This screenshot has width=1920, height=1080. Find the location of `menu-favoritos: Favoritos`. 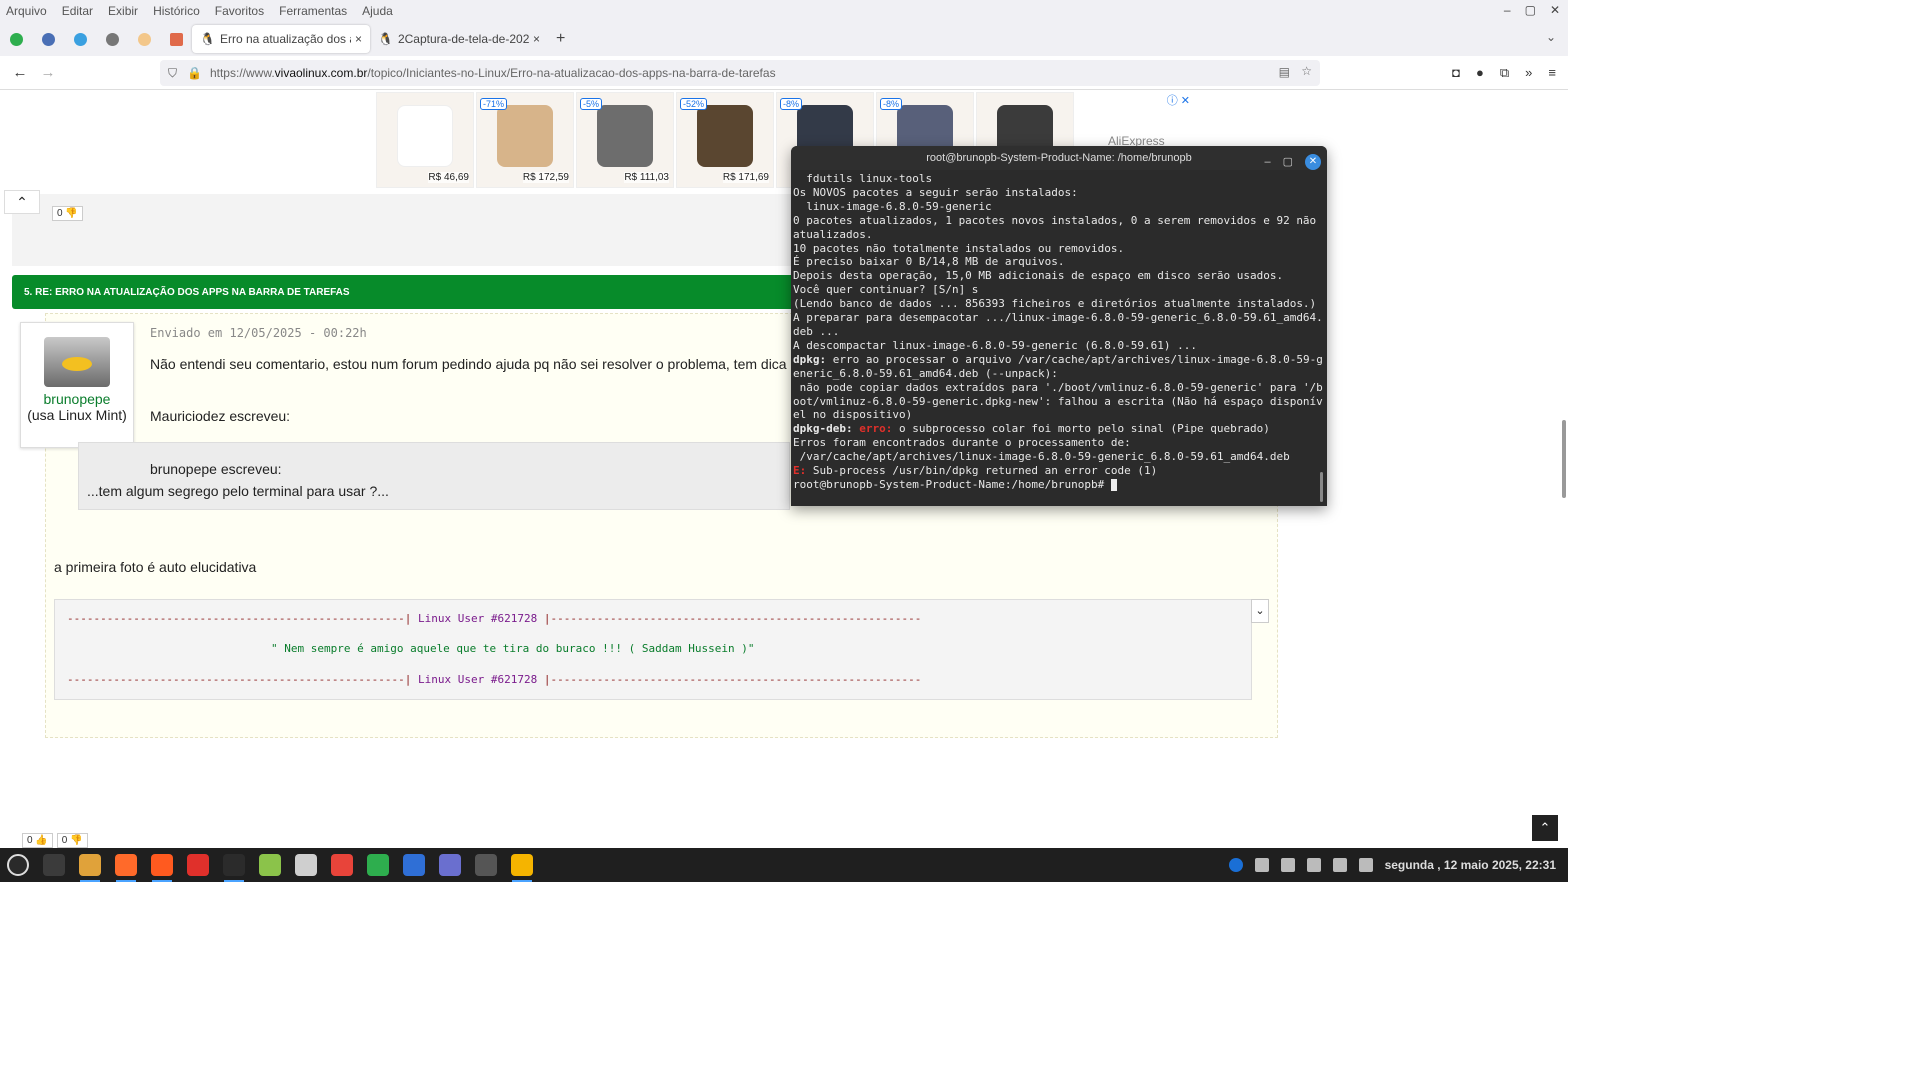

menu-favoritos: Favoritos is located at coordinates (239, 11).